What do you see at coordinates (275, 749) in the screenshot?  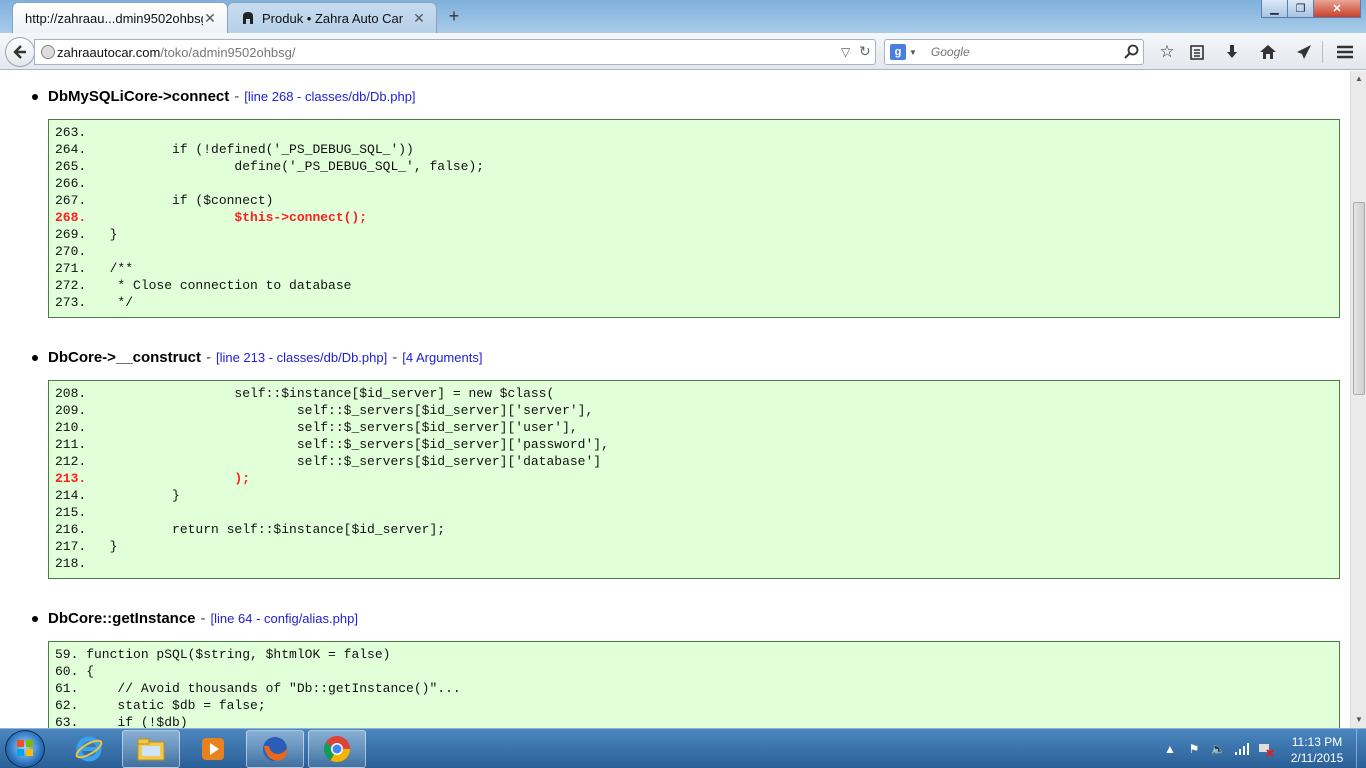 I see `firefox-icon` at bounding box center [275, 749].